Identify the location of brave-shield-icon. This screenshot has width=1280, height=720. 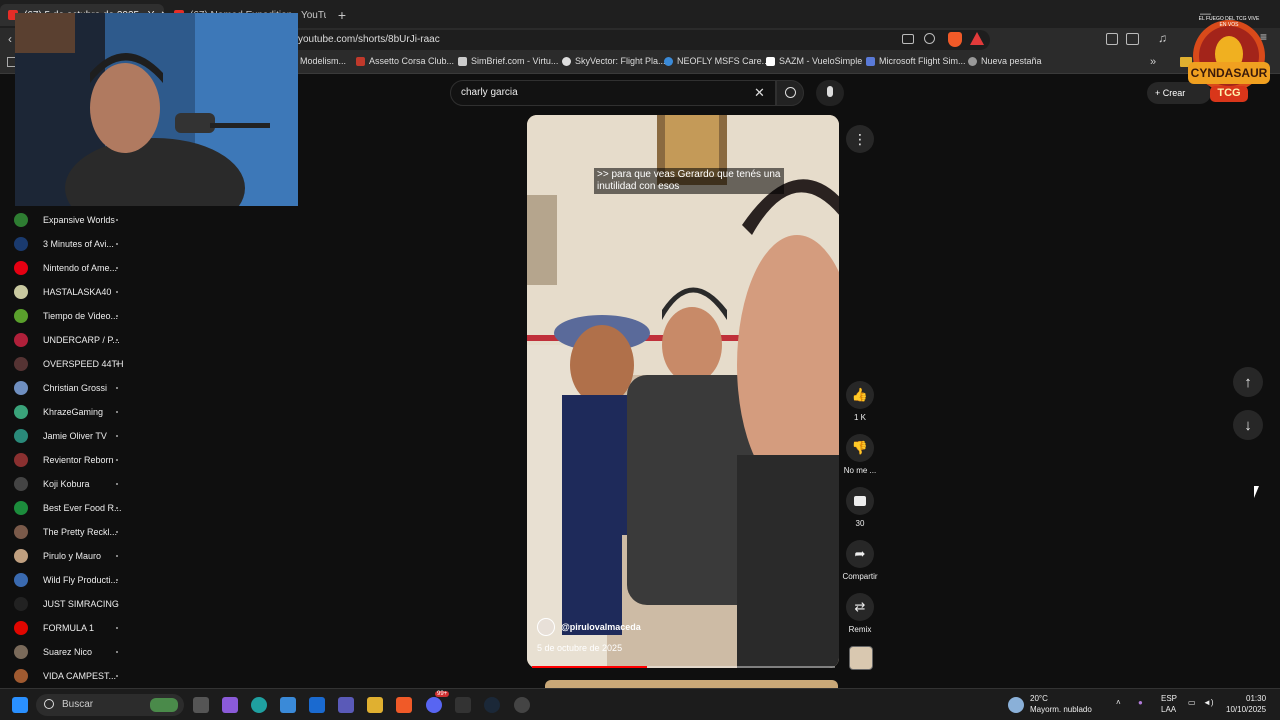
(955, 39).